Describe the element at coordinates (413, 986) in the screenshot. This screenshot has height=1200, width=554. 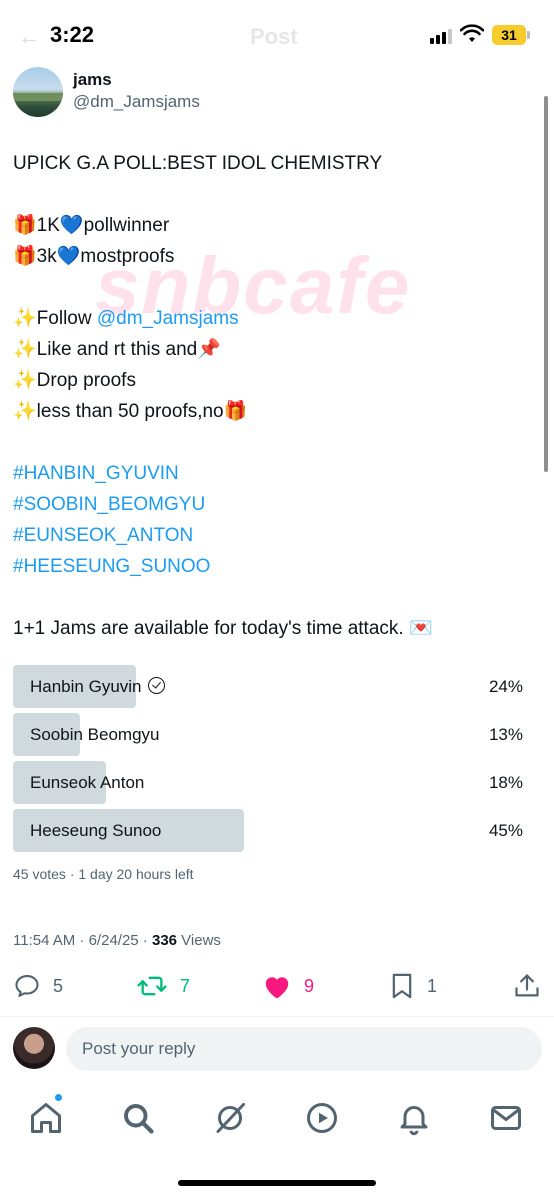
I see `bookmark-button: 1` at that location.